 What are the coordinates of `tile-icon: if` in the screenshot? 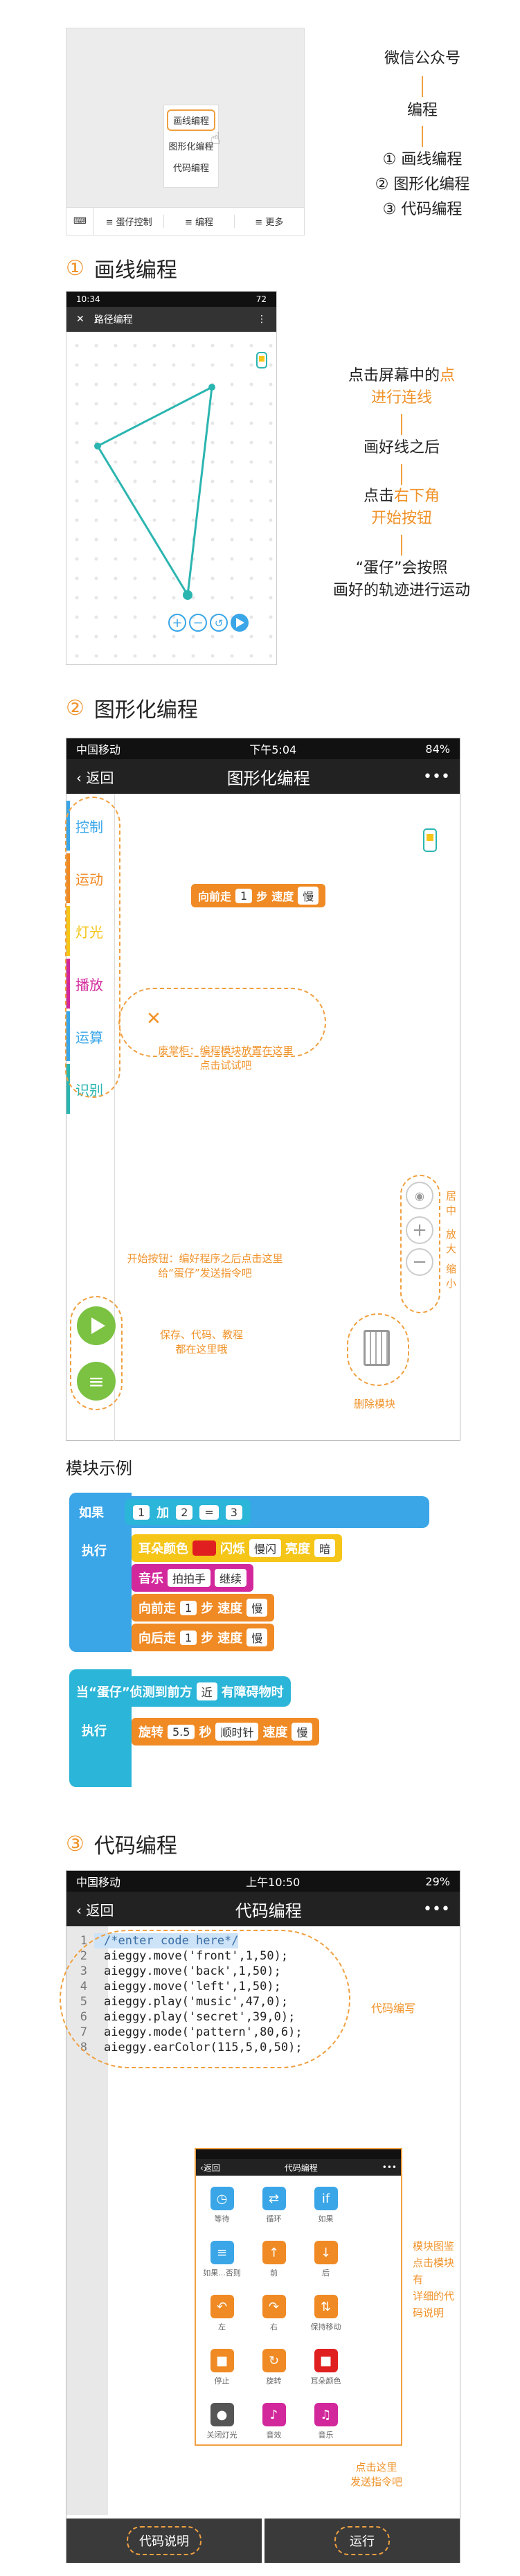 It's located at (326, 2198).